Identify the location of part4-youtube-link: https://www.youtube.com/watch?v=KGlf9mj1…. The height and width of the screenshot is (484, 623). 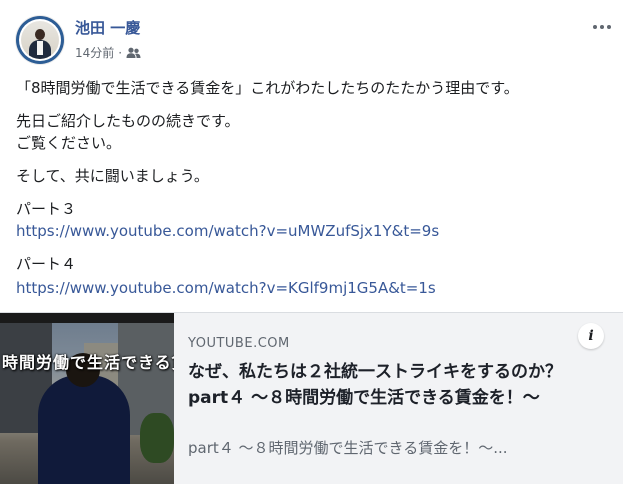
(226, 288).